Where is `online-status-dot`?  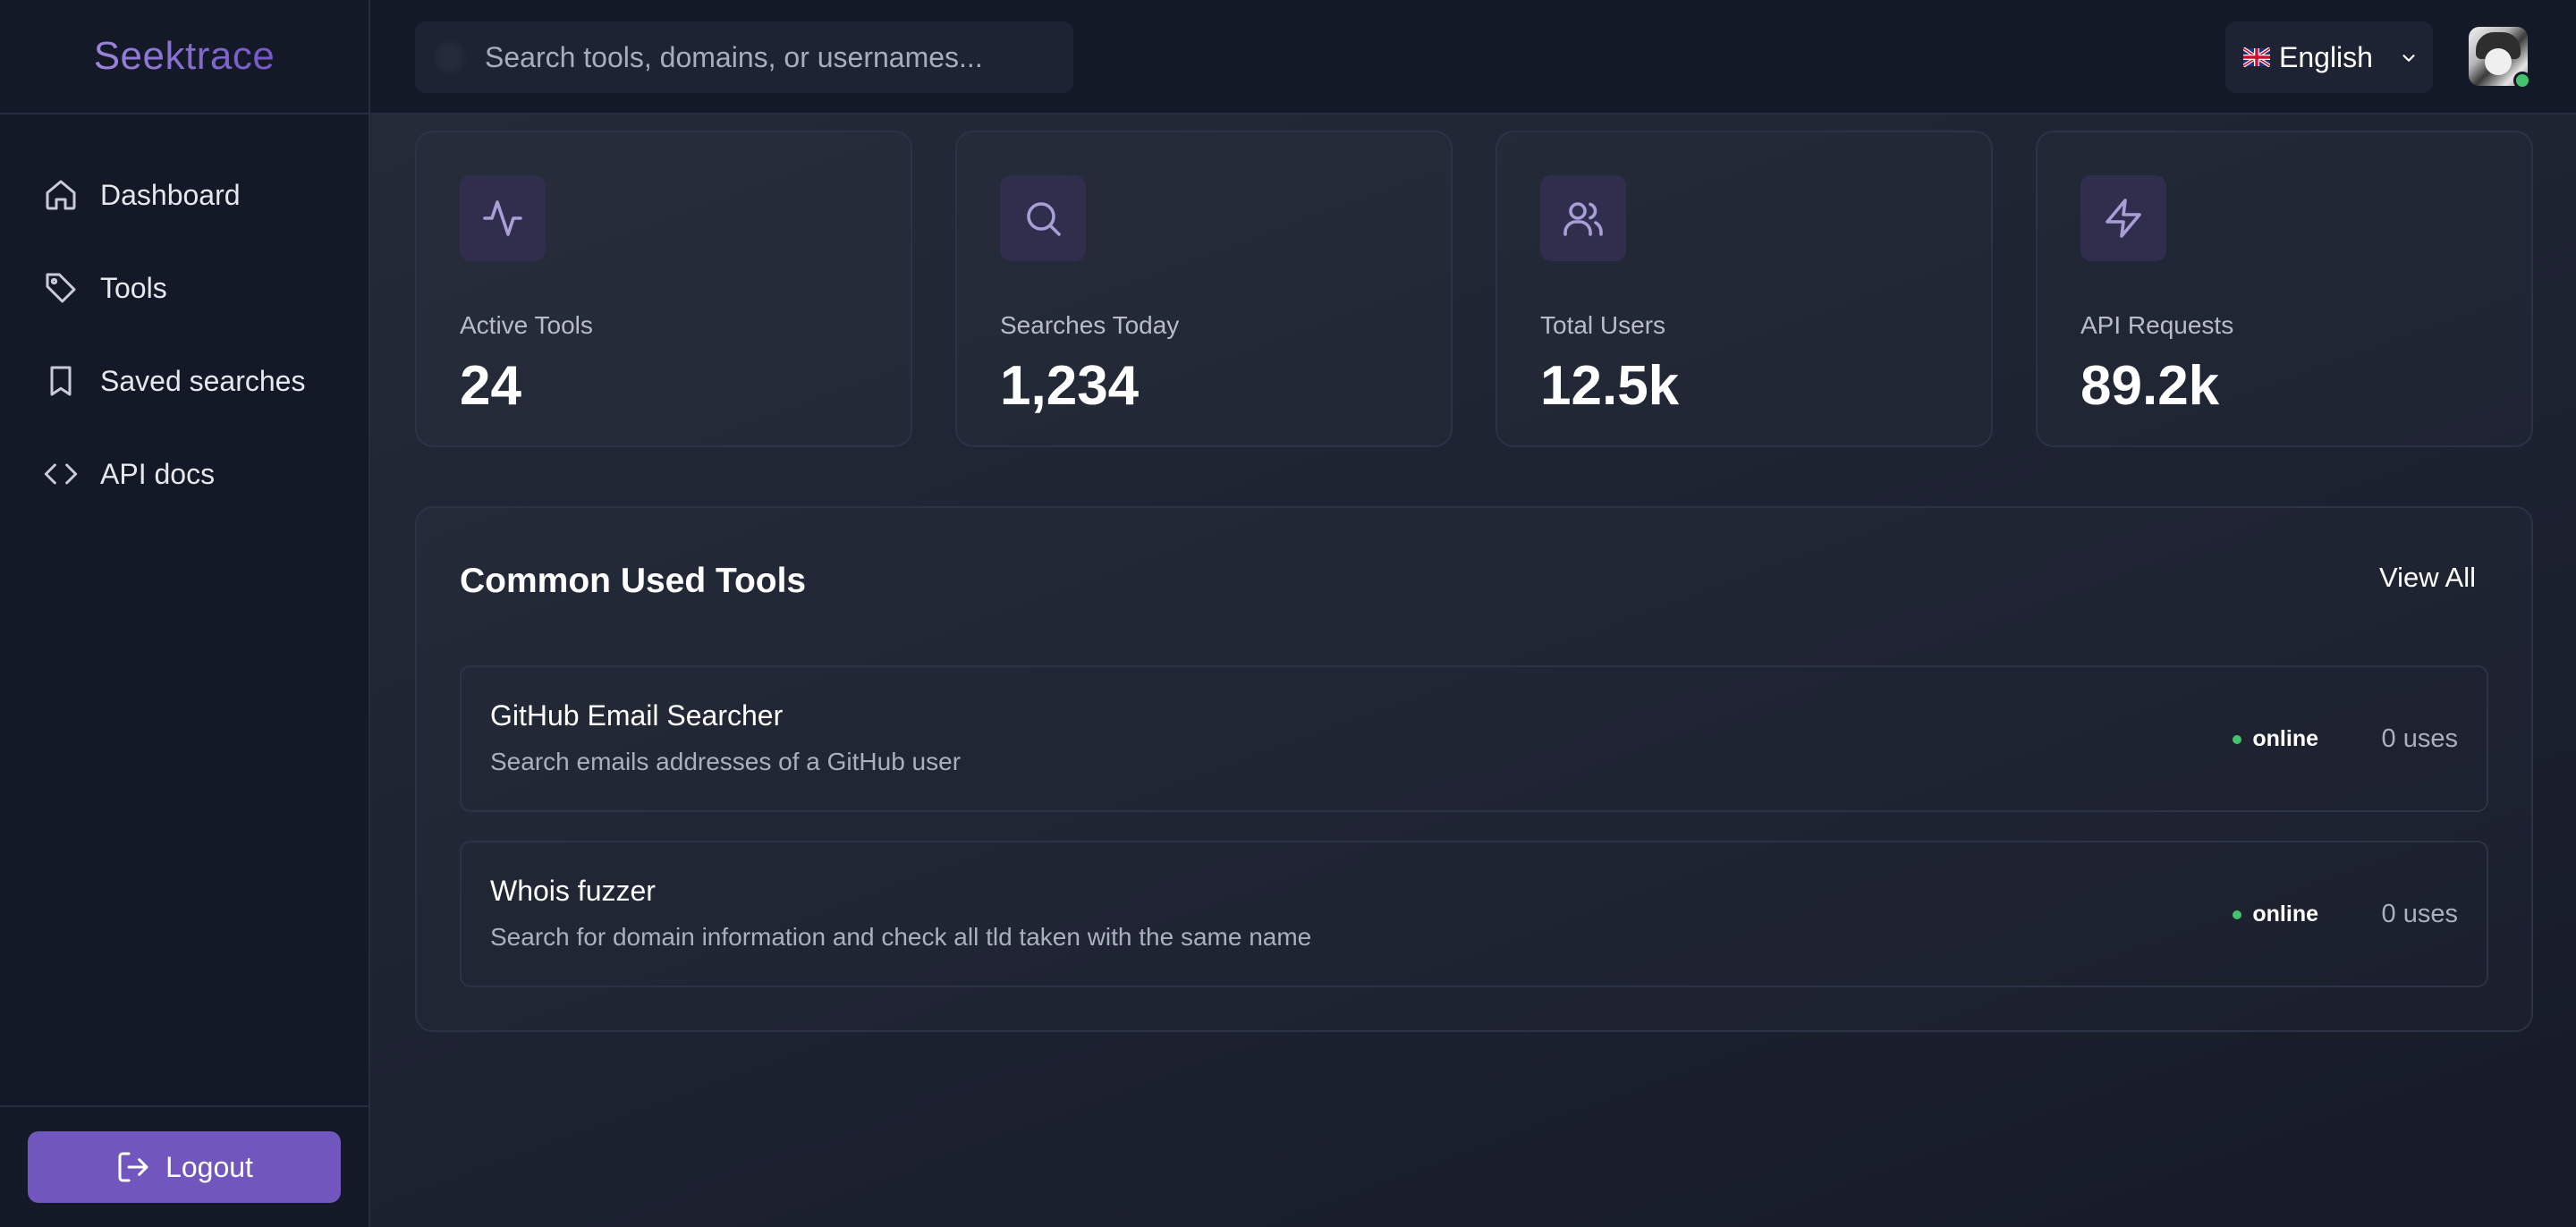 online-status-dot is located at coordinates (2522, 80).